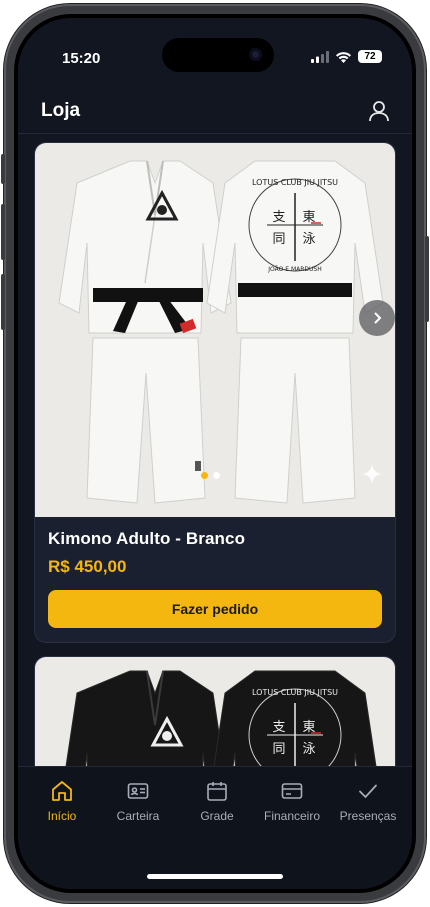  I want to click on user-icon, so click(379, 111).